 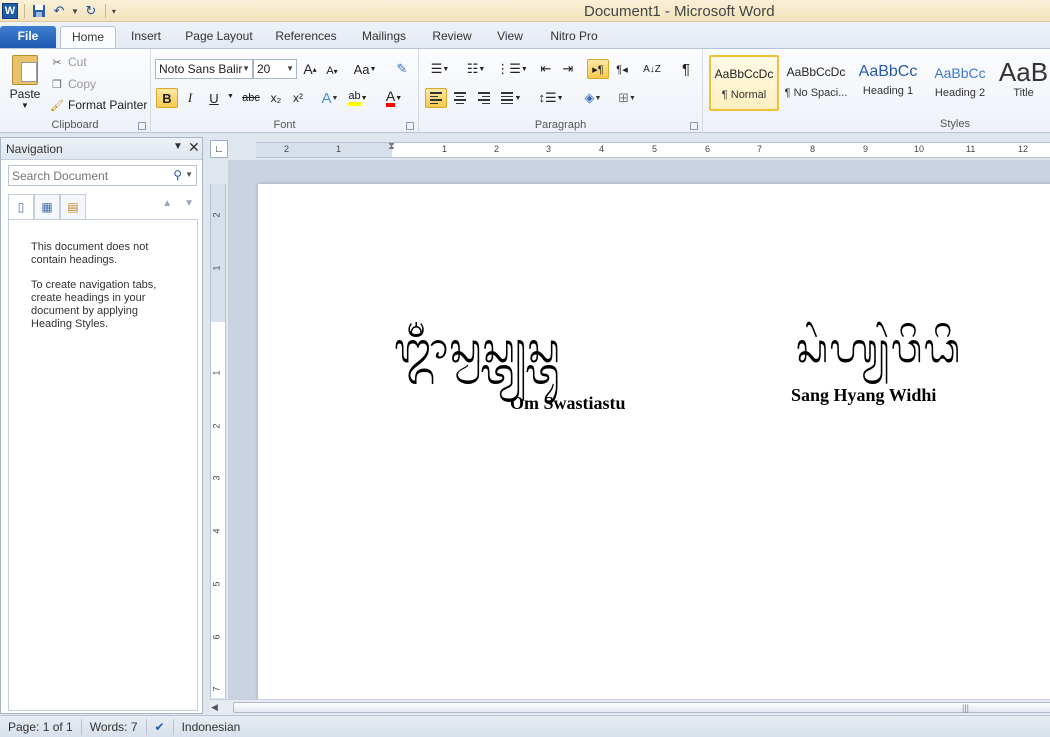 What do you see at coordinates (310, 69) in the screenshot?
I see `grow-font-button: A ▴` at bounding box center [310, 69].